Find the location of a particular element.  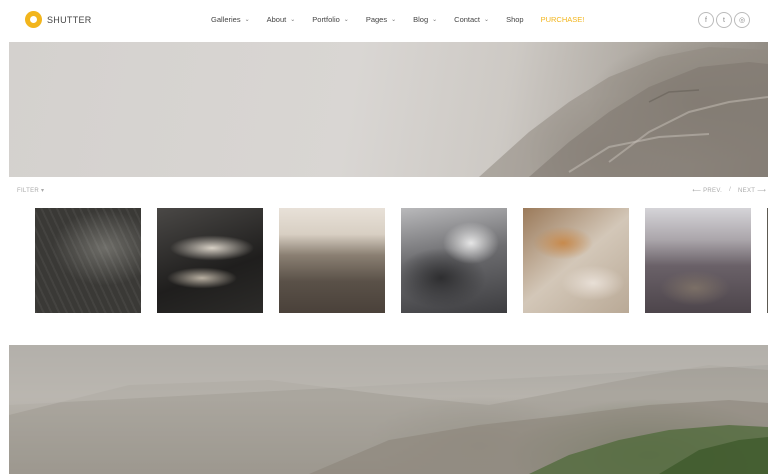

thumbnail-leaf is located at coordinates (88, 260).